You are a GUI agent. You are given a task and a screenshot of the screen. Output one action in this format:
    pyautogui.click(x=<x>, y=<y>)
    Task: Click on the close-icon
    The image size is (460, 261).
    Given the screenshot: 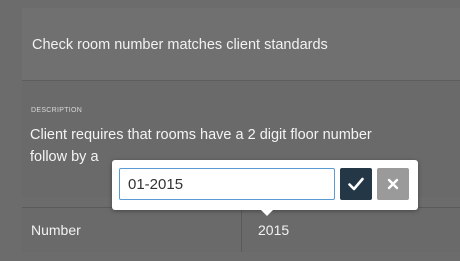 What is the action you would take?
    pyautogui.click(x=393, y=184)
    